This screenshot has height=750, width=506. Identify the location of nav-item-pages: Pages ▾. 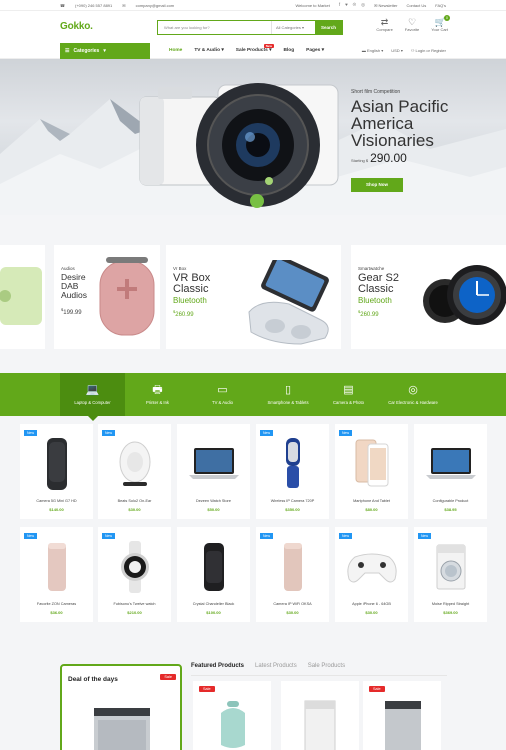
(315, 50).